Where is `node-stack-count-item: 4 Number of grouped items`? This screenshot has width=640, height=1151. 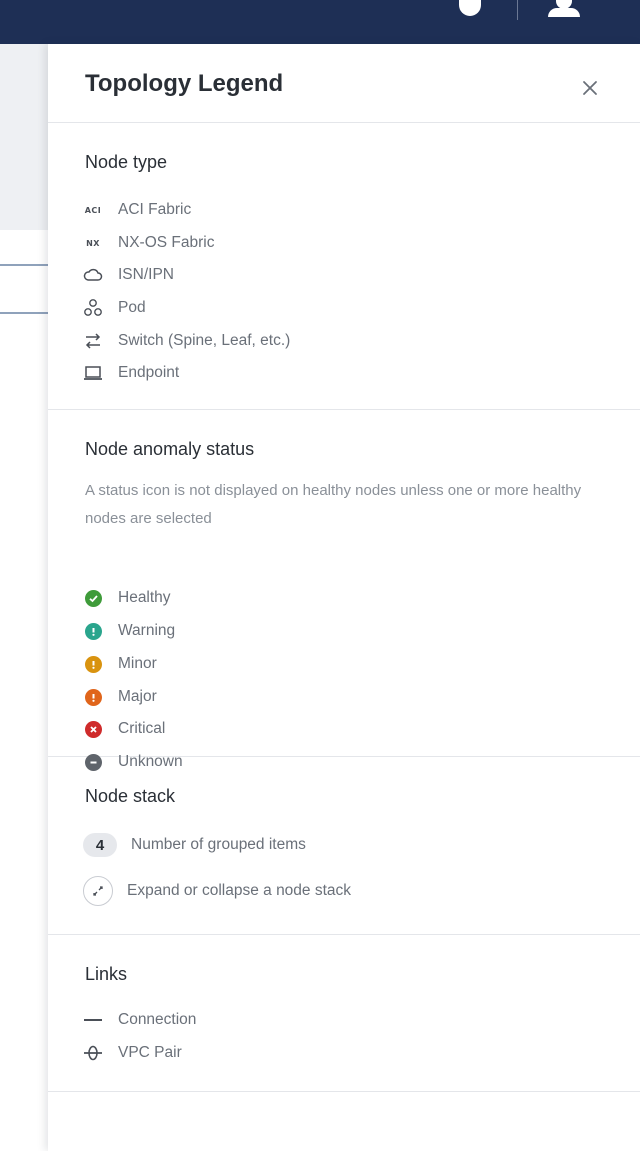
node-stack-count-item: 4 Number of grouped items is located at coordinates (194, 845).